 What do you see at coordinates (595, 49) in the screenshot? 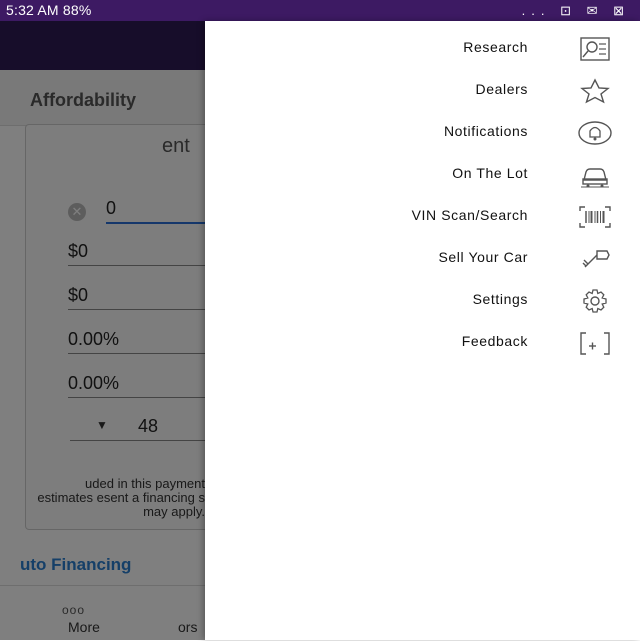
I see `research-icon` at bounding box center [595, 49].